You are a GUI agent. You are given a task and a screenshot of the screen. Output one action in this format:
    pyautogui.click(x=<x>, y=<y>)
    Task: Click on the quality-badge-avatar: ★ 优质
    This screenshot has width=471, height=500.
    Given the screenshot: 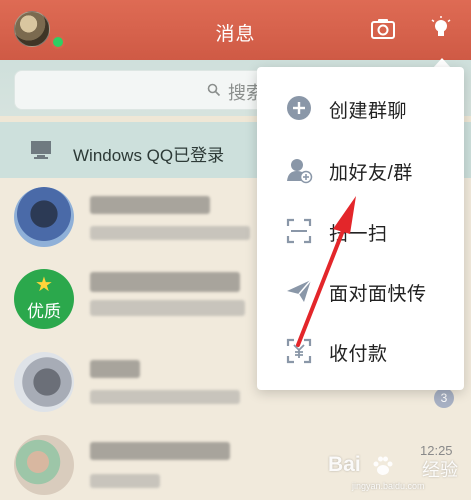 What is the action you would take?
    pyautogui.click(x=44, y=299)
    